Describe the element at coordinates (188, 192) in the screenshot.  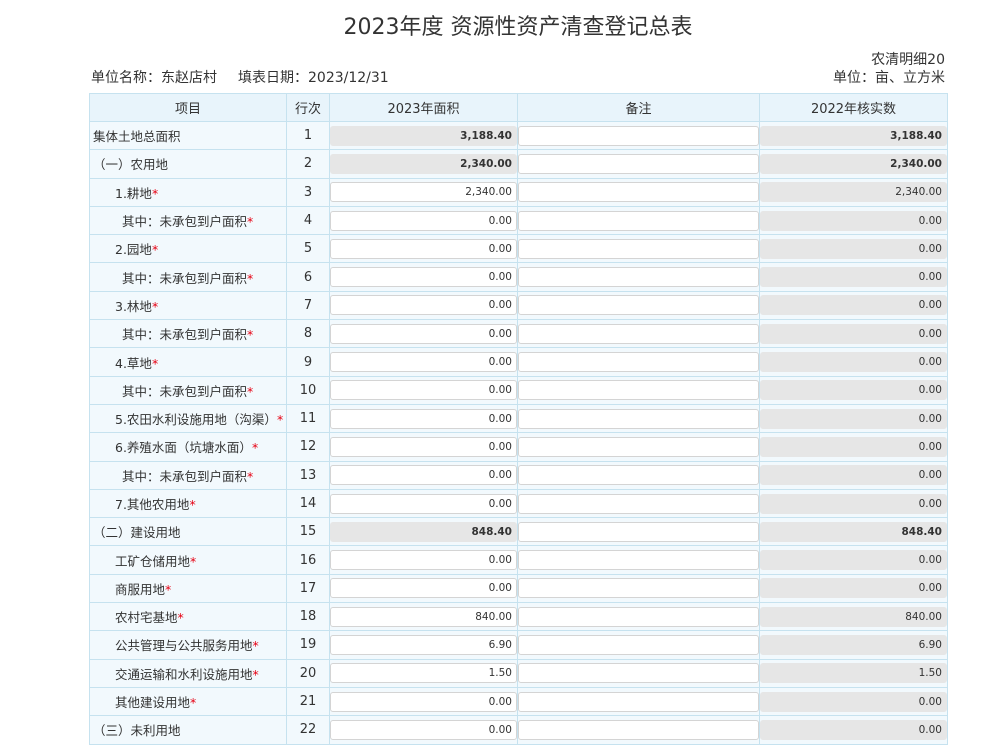
I see `item-cell: 1.耕地*` at that location.